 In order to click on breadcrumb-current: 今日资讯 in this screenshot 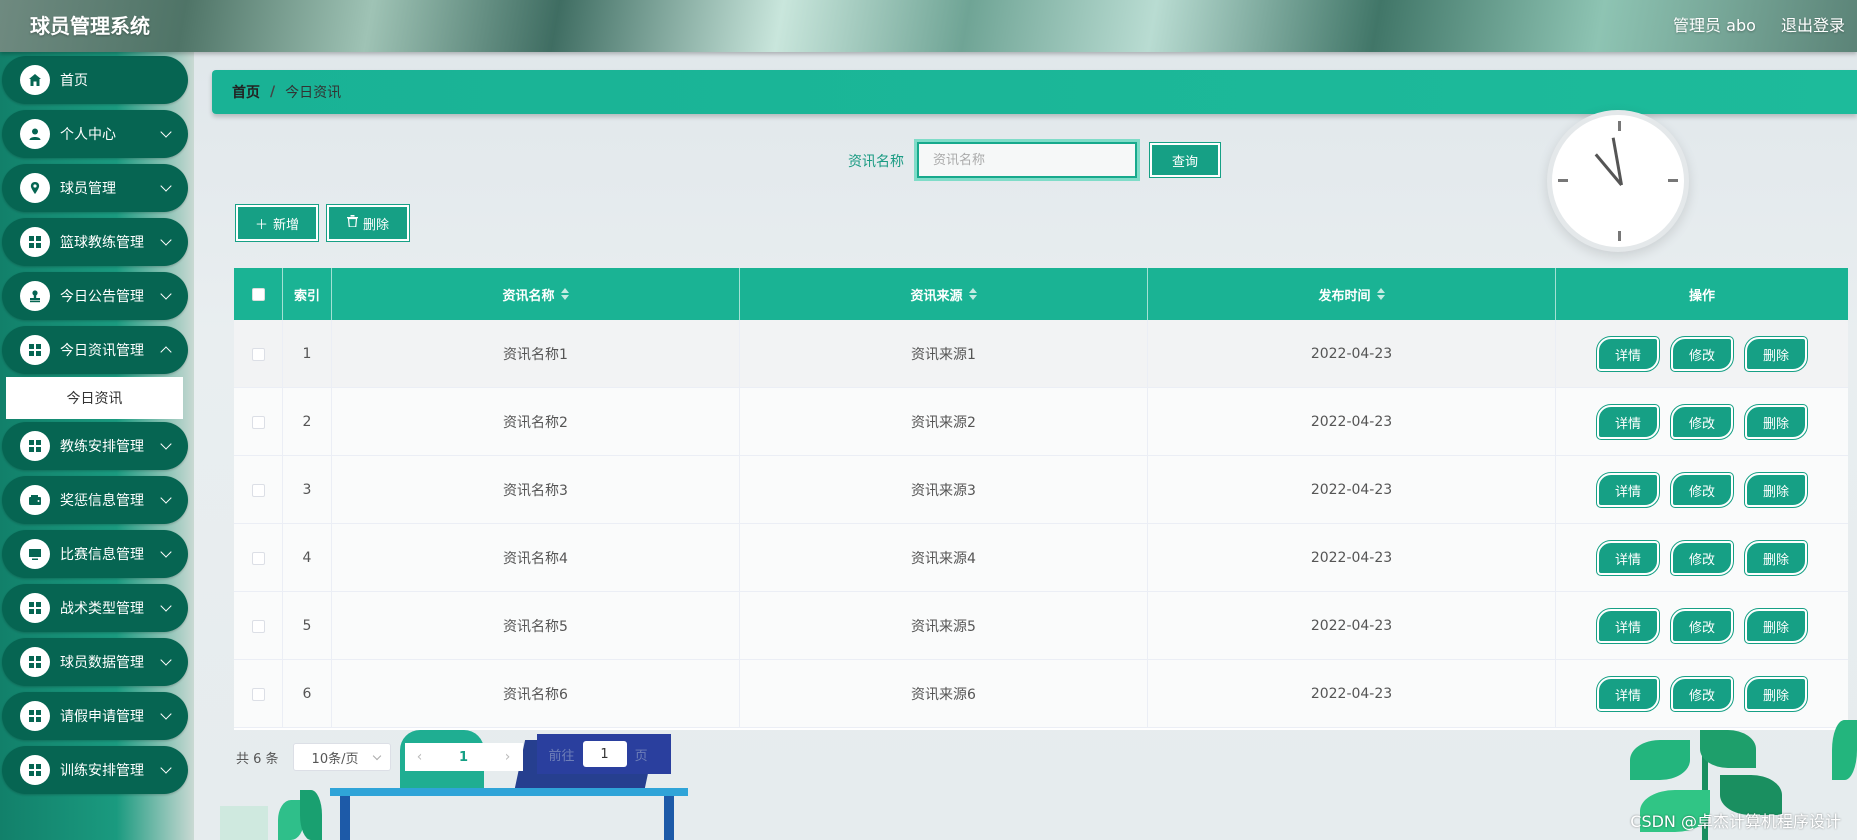, I will do `click(313, 93)`.